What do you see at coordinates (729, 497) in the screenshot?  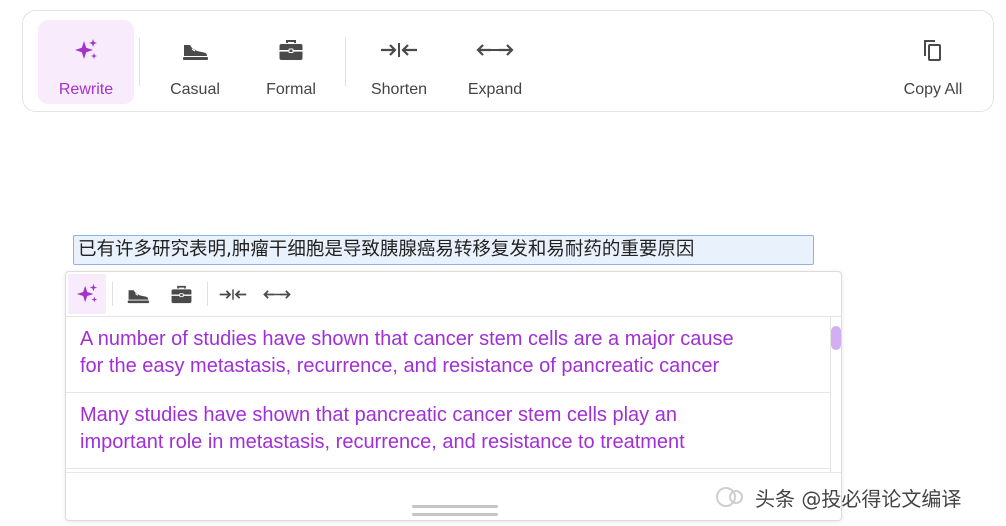 I see `watermark-logo-icon` at bounding box center [729, 497].